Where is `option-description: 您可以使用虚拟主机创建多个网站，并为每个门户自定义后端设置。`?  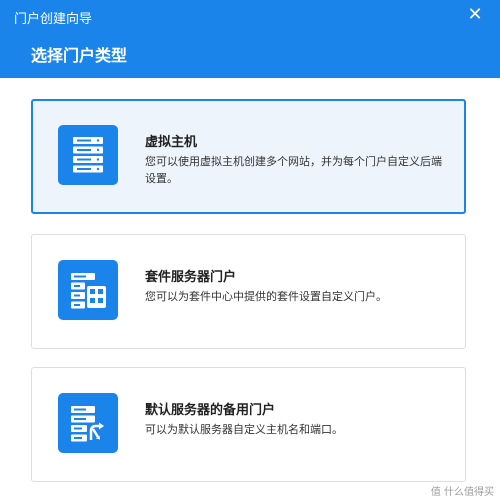 option-description: 您可以使用虚拟主机创建多个网站，并为每个门户自定义后端设置。 is located at coordinates (293, 170).